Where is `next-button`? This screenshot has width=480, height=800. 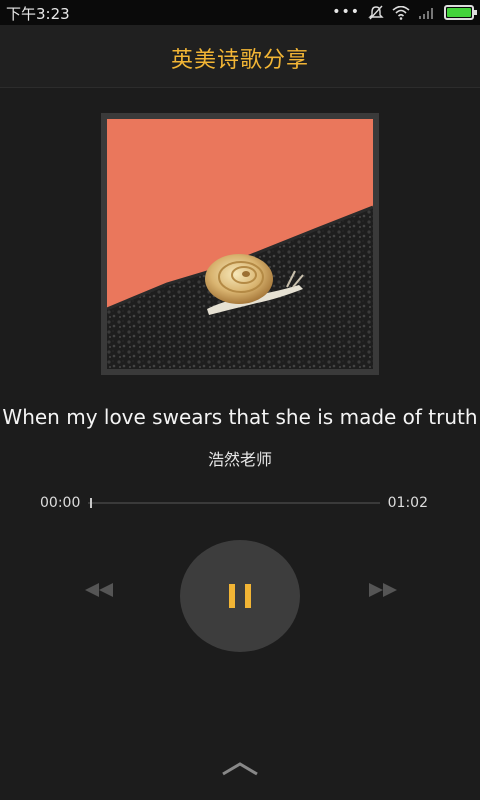
next-button is located at coordinates (382, 590).